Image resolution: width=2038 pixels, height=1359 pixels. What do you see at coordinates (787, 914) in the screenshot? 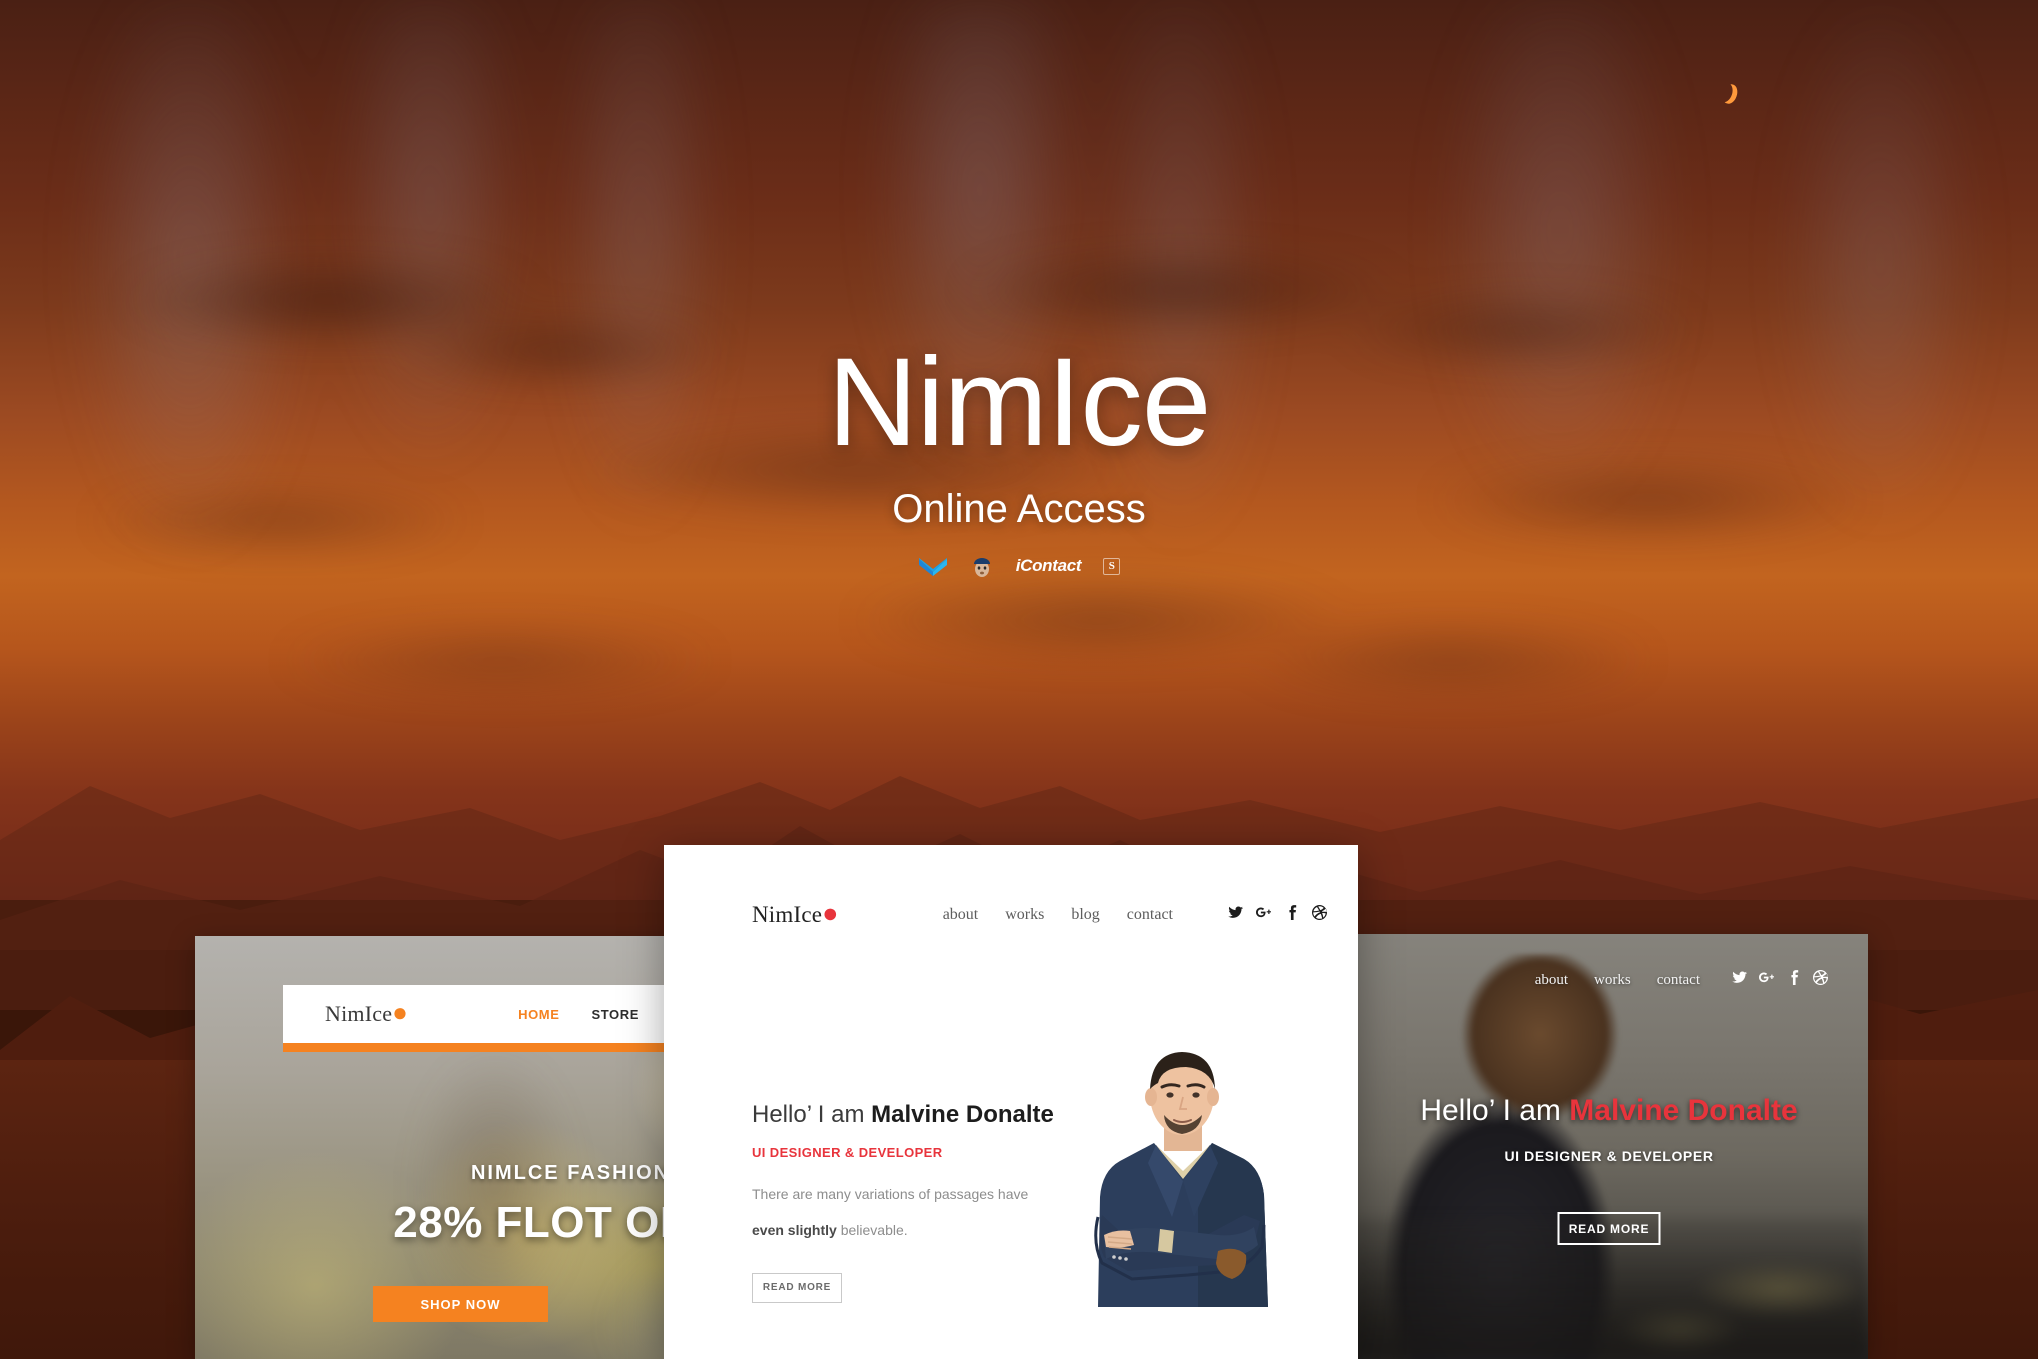
I see `center-card-logo-text: NimIce` at bounding box center [787, 914].